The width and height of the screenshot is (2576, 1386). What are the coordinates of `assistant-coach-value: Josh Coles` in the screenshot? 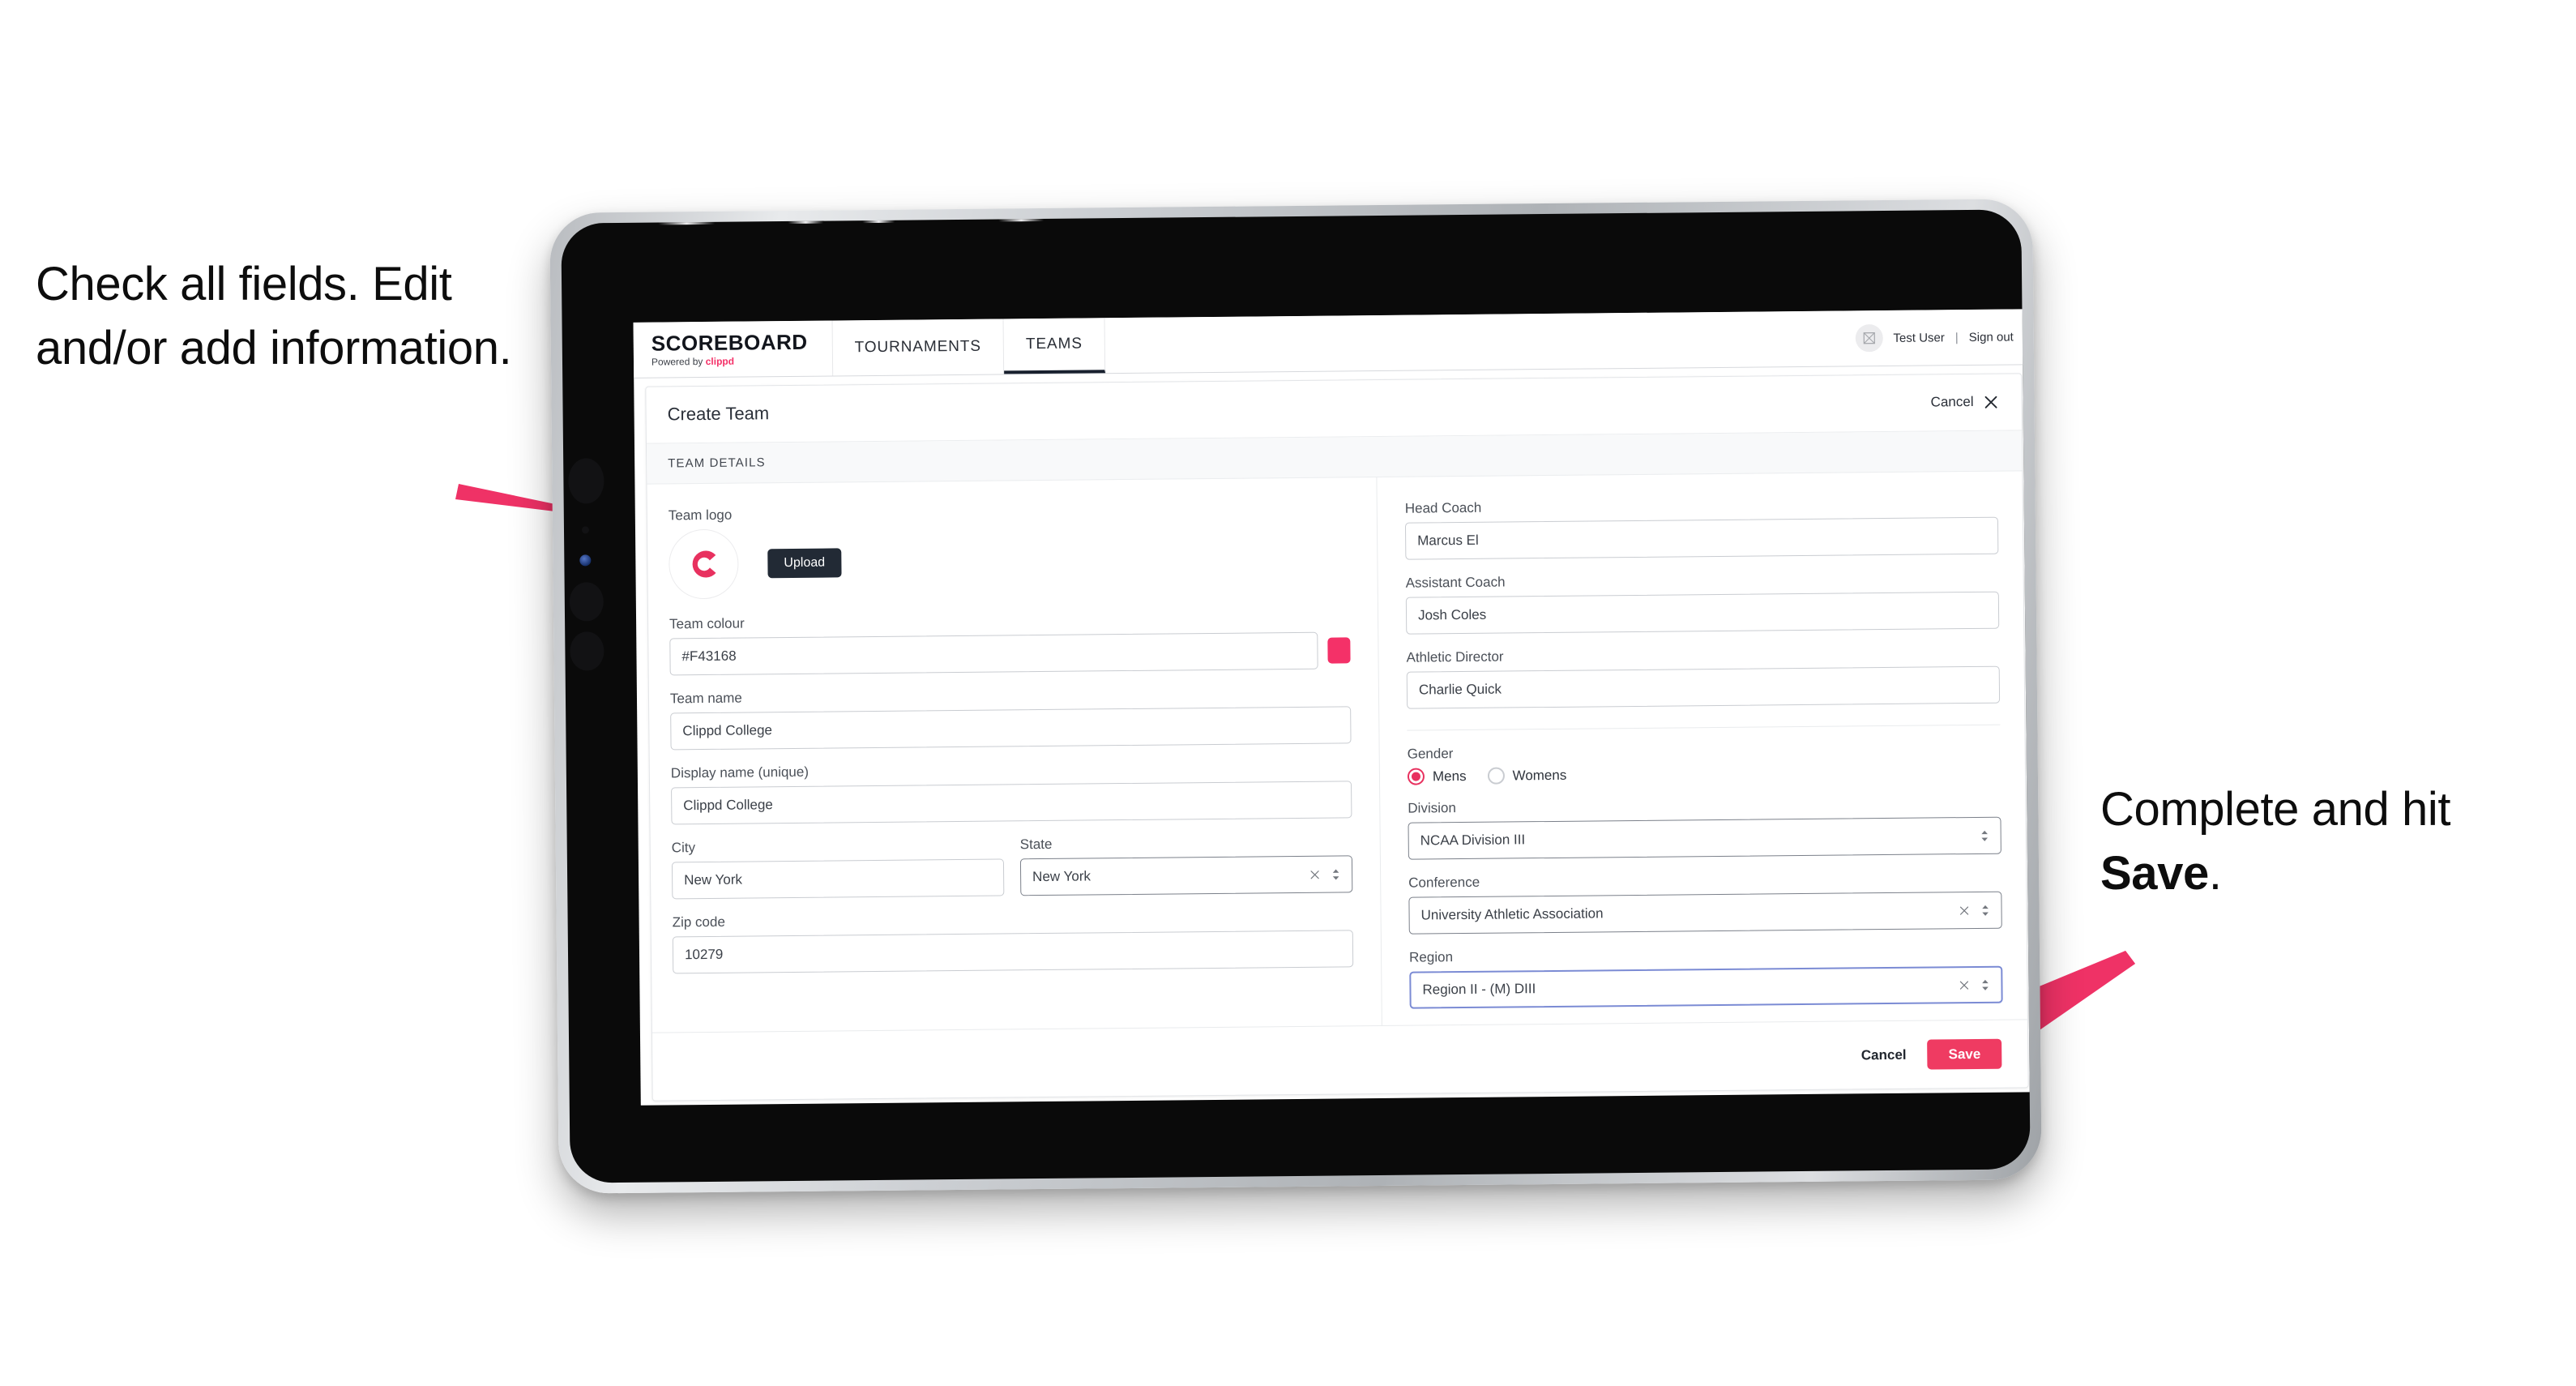 It's located at (1452, 614).